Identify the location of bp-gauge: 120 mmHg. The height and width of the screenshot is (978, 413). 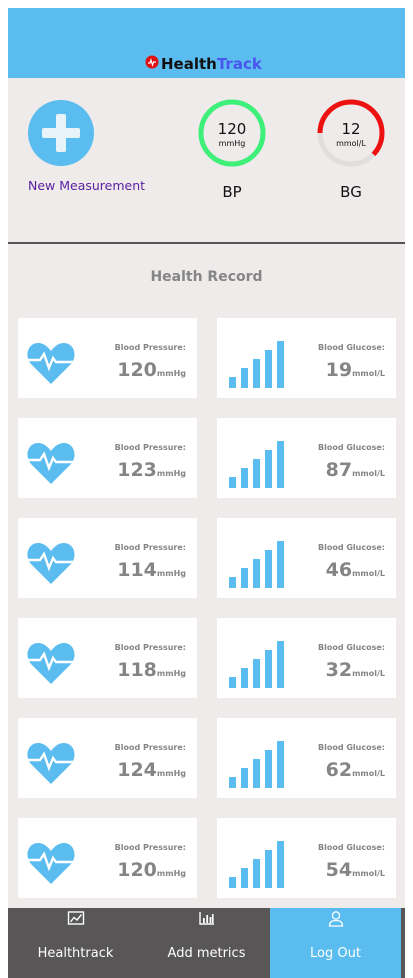
(232, 133).